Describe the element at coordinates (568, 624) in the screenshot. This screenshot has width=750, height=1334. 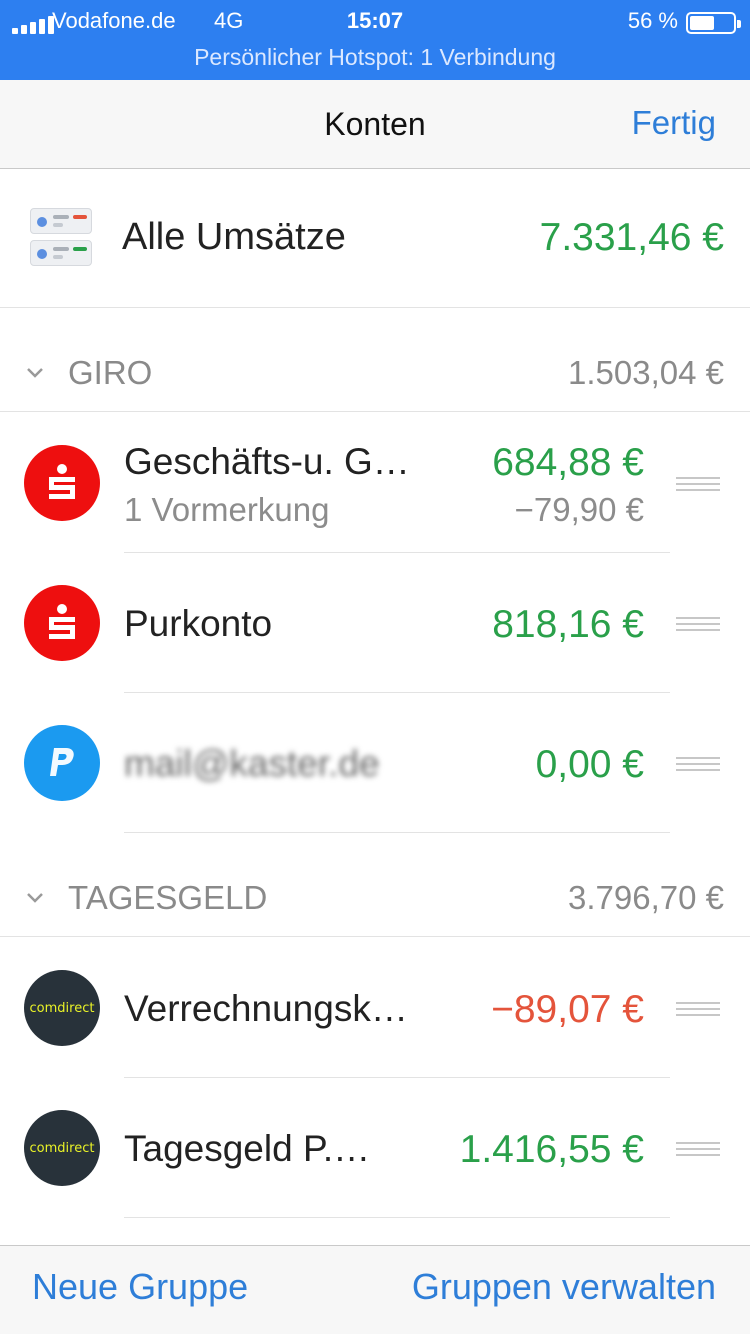
I see `account-balance: 818,16 €` at that location.